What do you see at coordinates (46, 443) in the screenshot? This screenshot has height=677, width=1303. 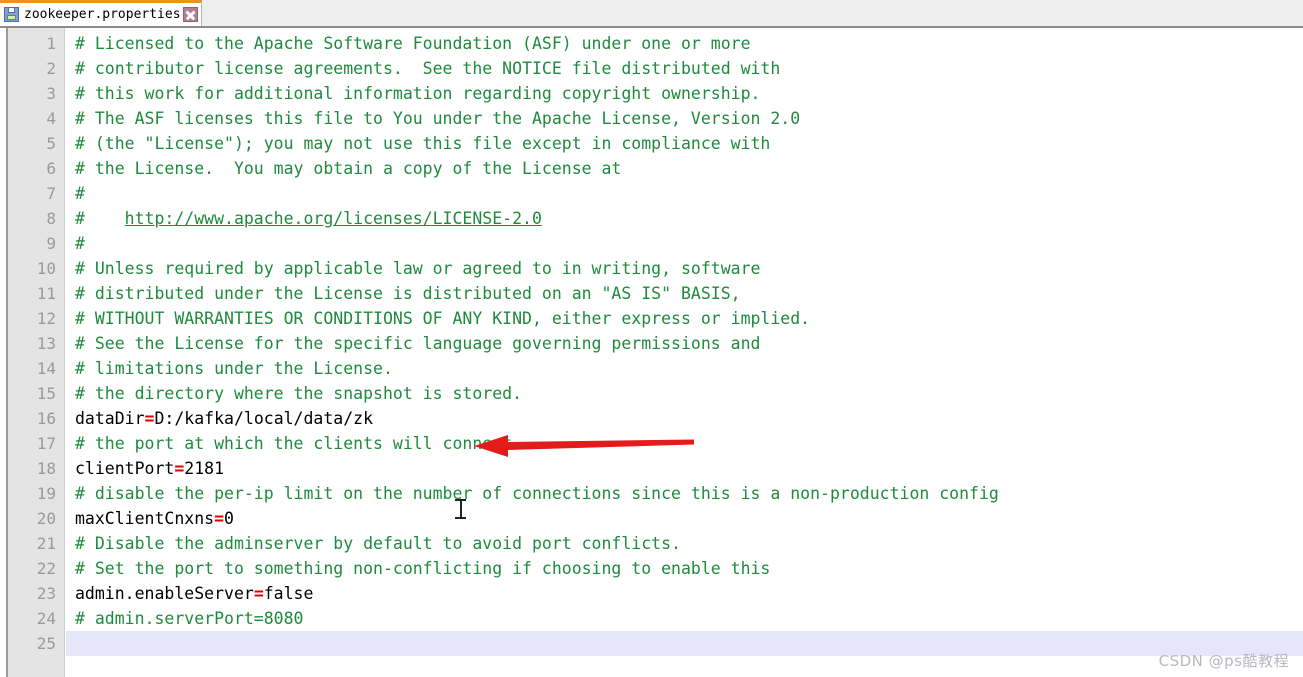 I see `line-number: 17` at bounding box center [46, 443].